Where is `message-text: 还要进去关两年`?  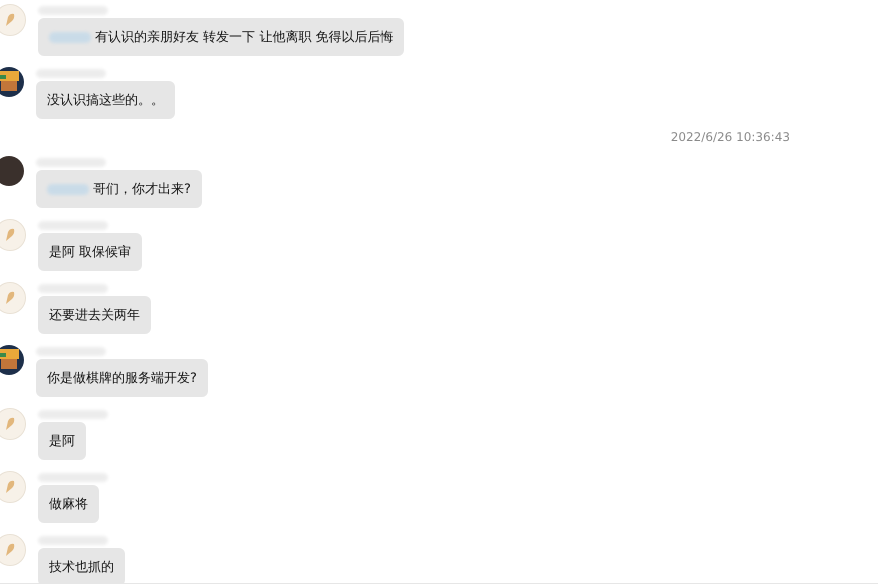 message-text: 还要进去关两年 is located at coordinates (94, 315).